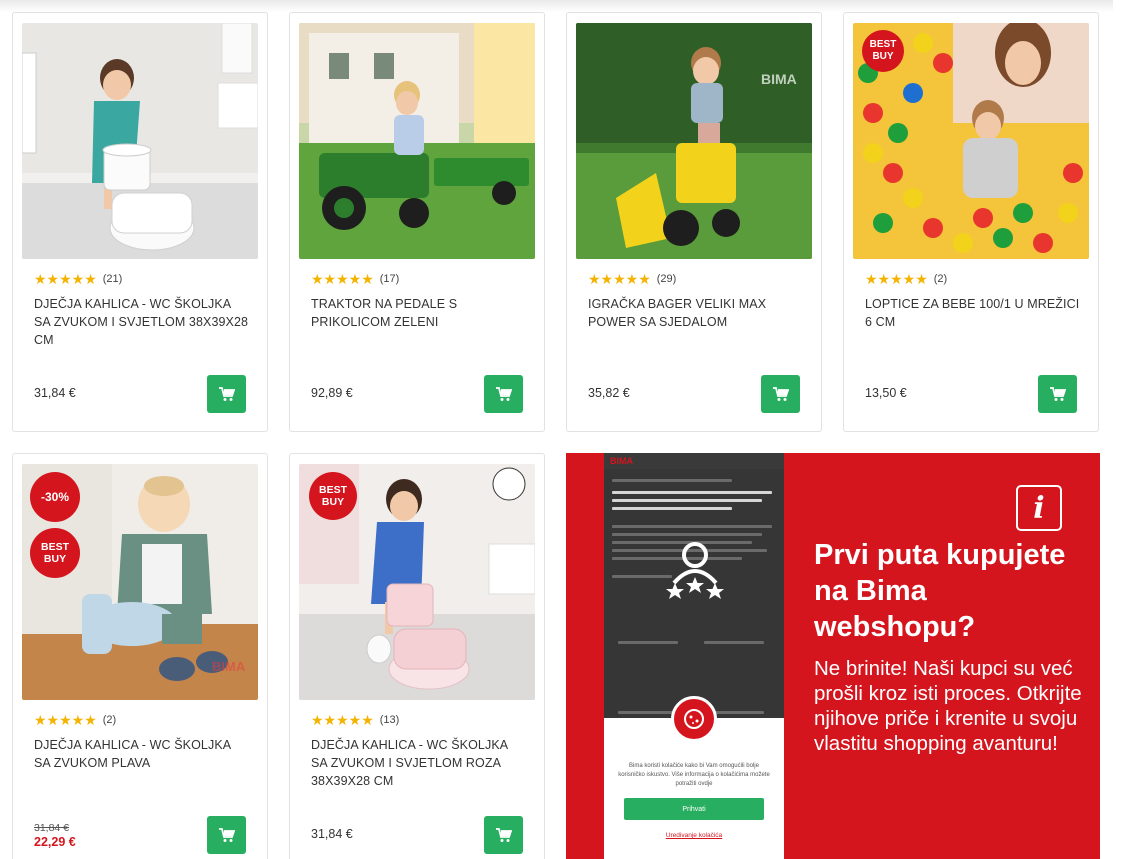 This screenshot has width=1143, height=859. I want to click on rating: ★★★★★ (13), so click(355, 720).